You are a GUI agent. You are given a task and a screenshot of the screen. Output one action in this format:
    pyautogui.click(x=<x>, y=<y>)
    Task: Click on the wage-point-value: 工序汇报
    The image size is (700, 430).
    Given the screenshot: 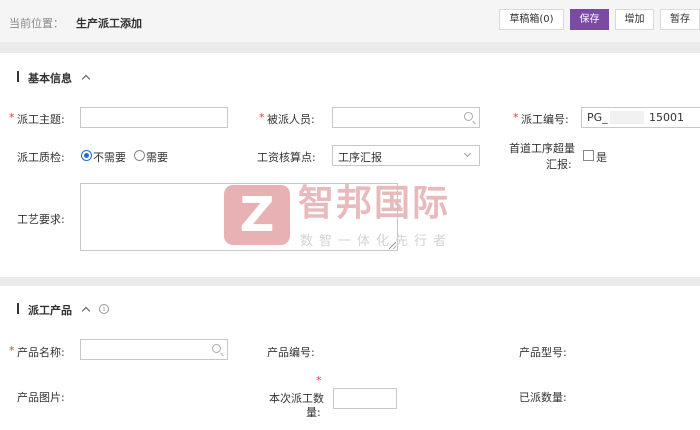 What is the action you would take?
    pyautogui.click(x=360, y=157)
    